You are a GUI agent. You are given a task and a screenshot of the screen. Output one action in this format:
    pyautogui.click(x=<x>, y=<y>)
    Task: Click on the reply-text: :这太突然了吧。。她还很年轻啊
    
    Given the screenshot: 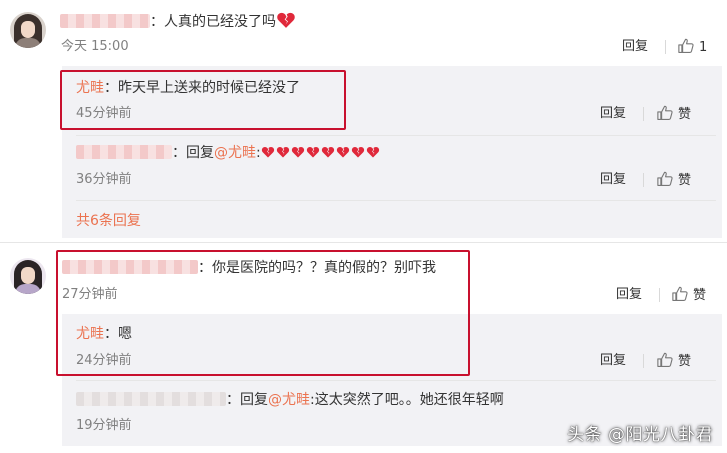 What is the action you would take?
    pyautogui.click(x=407, y=400)
    